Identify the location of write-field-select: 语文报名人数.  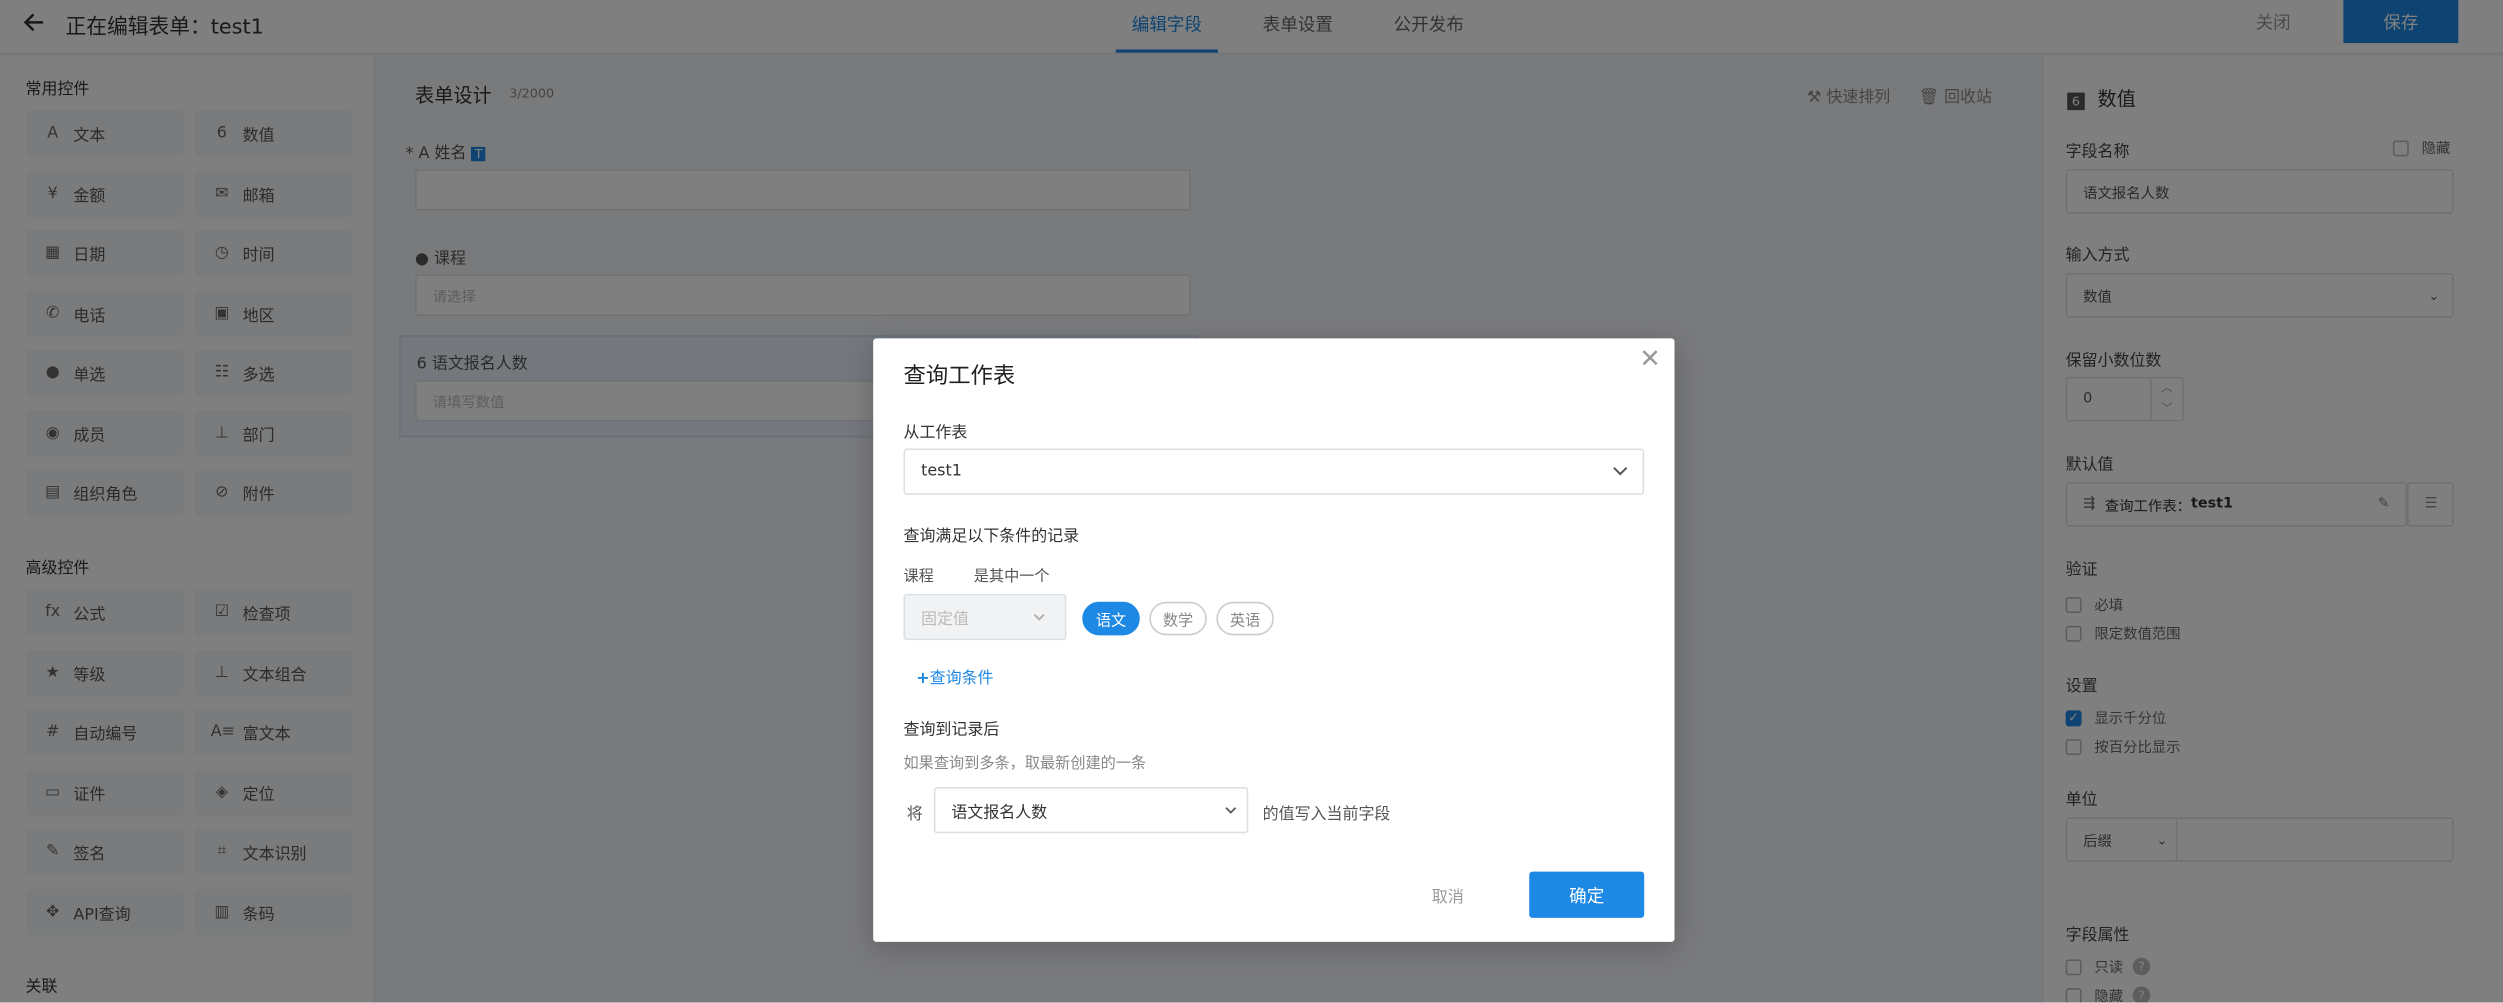
(1091, 810).